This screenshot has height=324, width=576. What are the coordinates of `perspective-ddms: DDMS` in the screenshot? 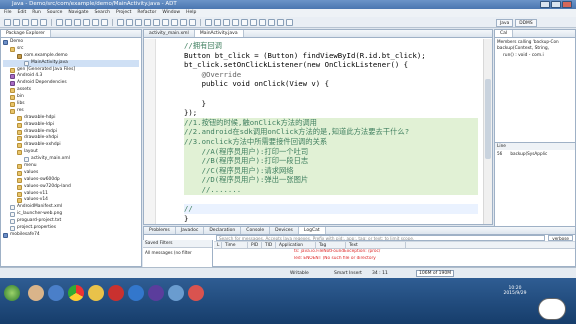 It's located at (526, 22).